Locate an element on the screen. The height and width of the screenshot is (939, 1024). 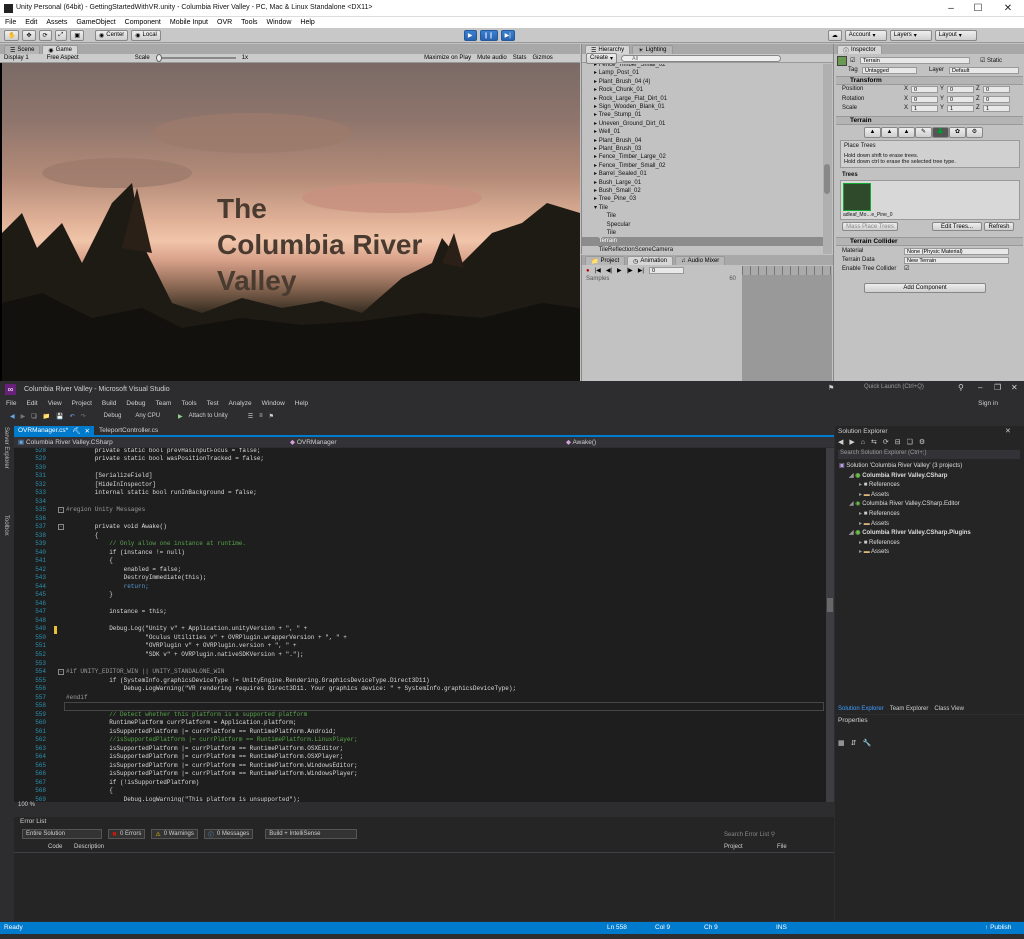
paint-texture-icon: ✎ is located at coordinates (923, 132).